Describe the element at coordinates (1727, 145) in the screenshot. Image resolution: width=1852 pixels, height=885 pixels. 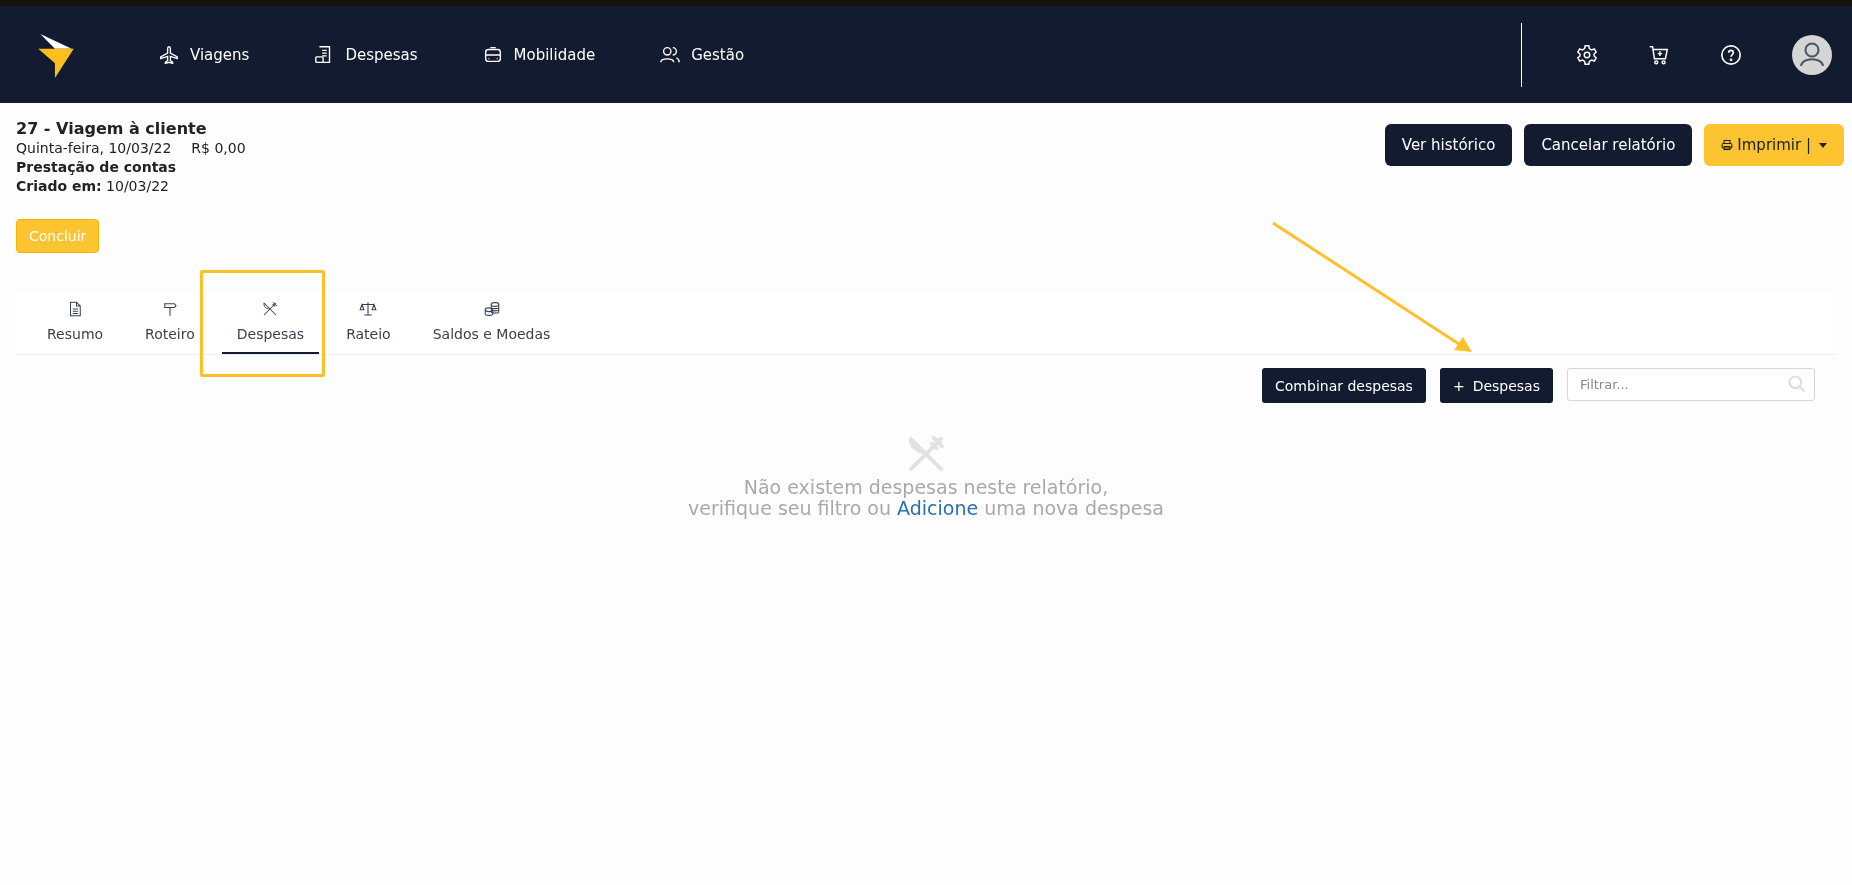
I see `printer-icon` at that location.